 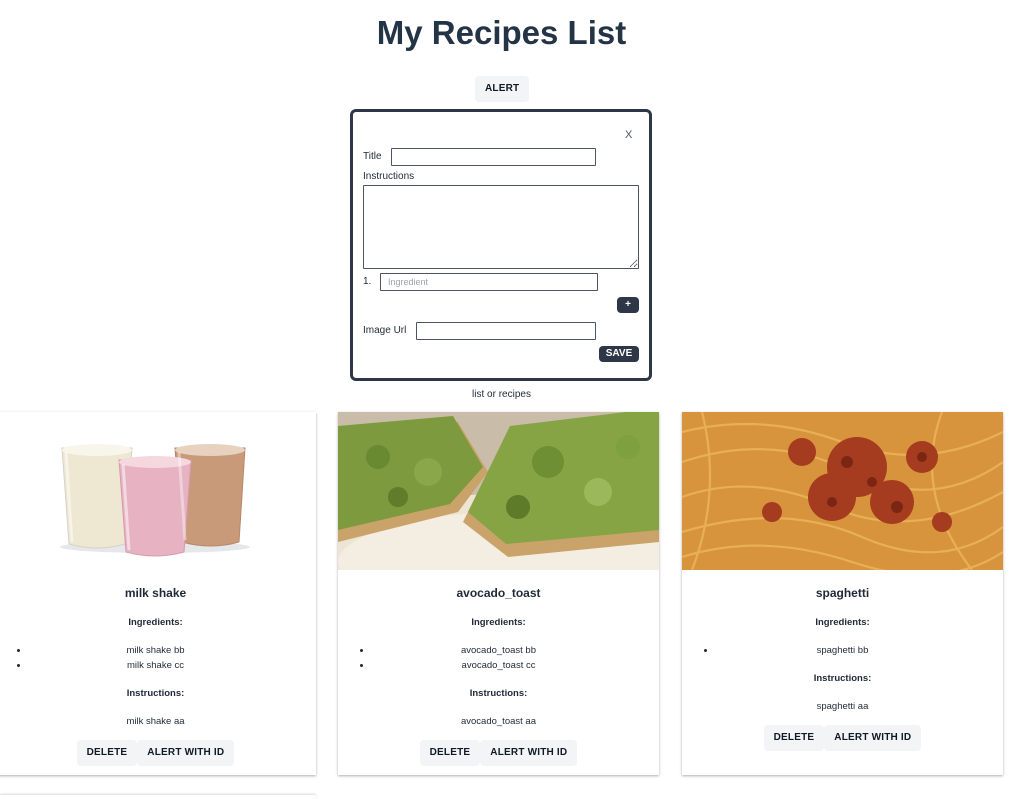 What do you see at coordinates (515, 665) in the screenshot?
I see `ingredient-item: avocado_toast cc` at bounding box center [515, 665].